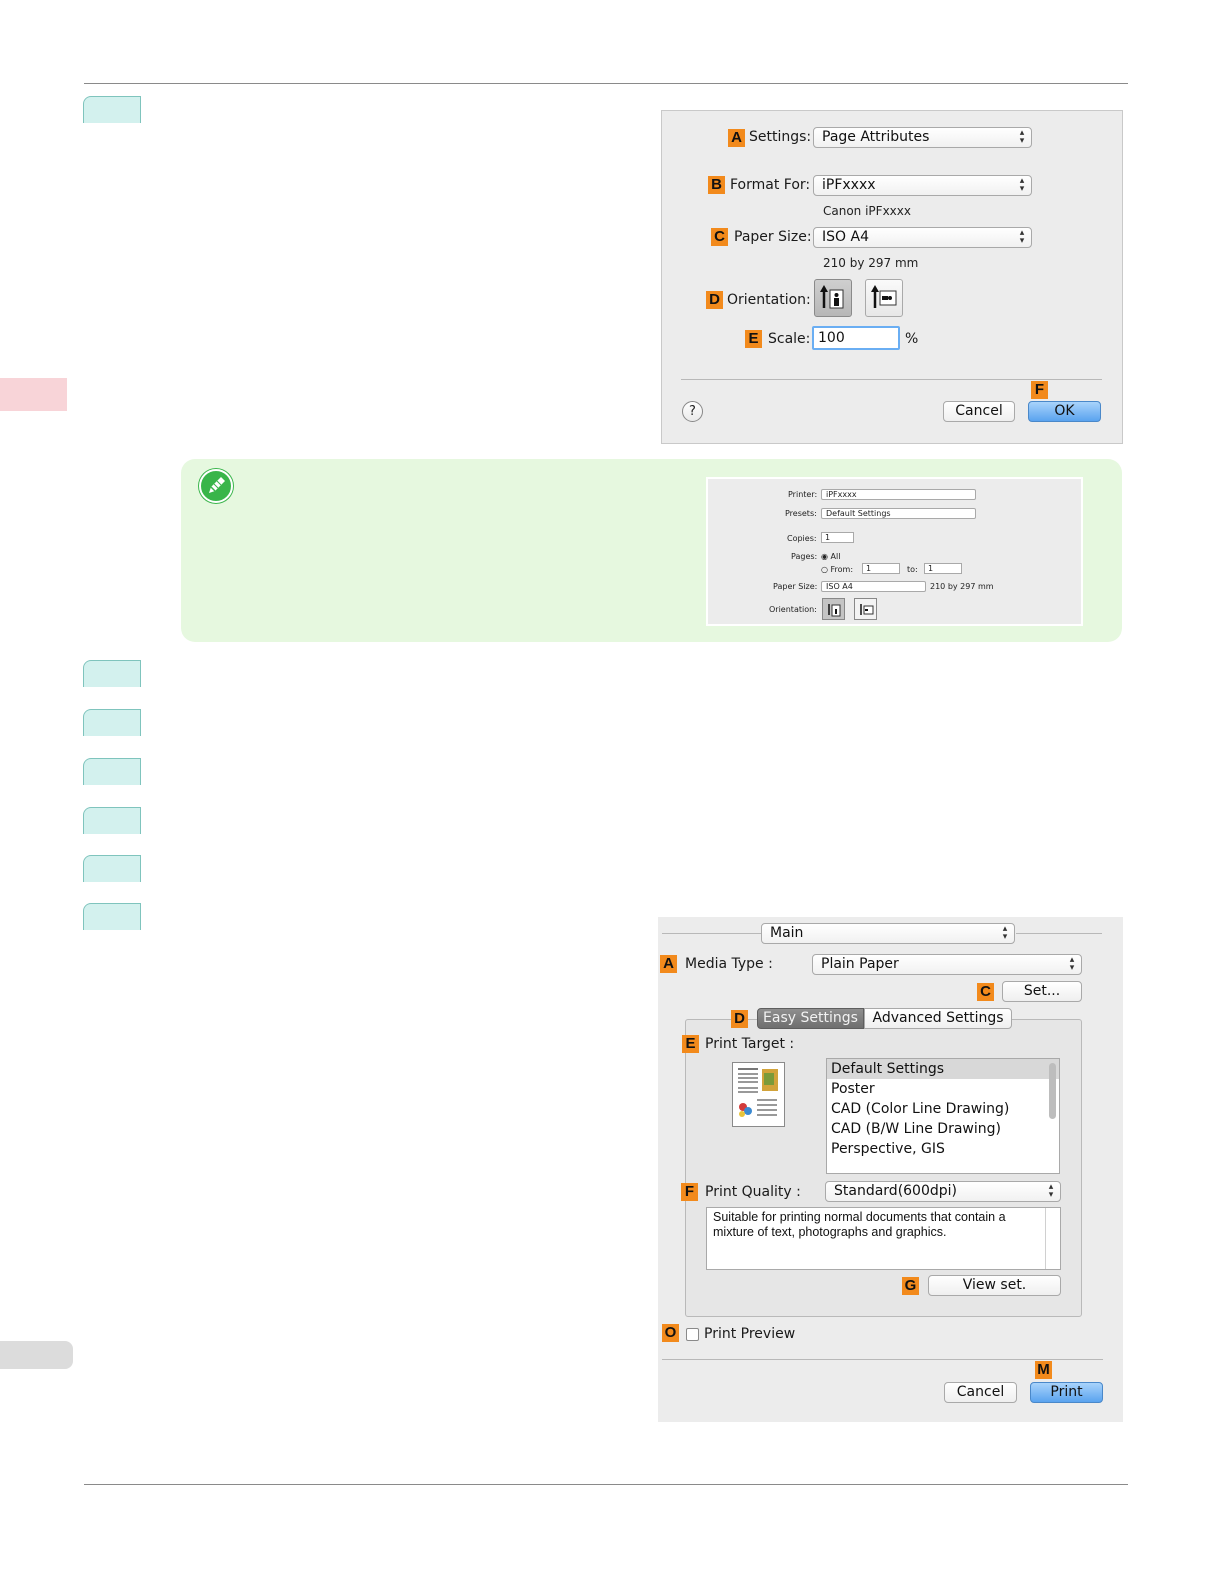 The image size is (1224, 1584). Describe the element at coordinates (33, 394) in the screenshot. I see `chapter-side-tab` at that location.